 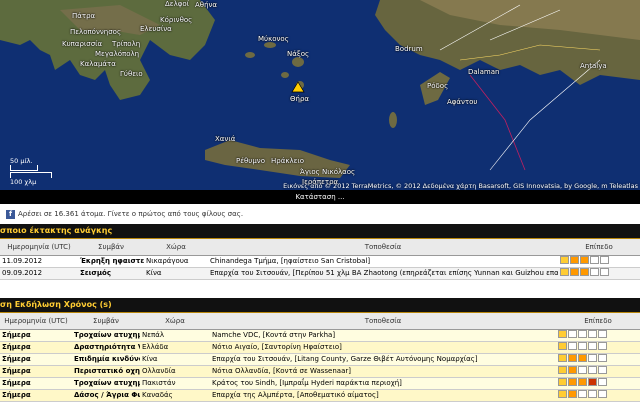 What do you see at coordinates (175, 371) in the screenshot?
I see `row-country: Ολλανδία` at bounding box center [175, 371].